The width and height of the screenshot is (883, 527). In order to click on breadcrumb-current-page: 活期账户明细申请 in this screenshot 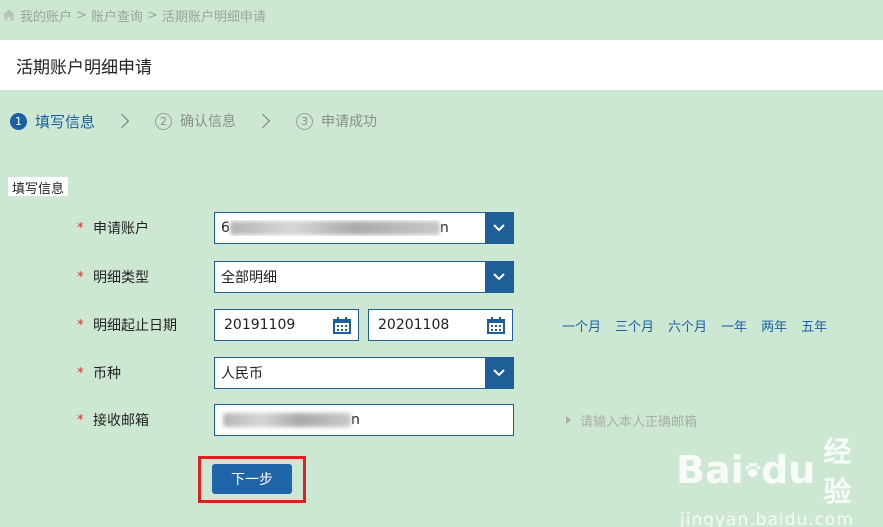, I will do `click(213, 17)`.